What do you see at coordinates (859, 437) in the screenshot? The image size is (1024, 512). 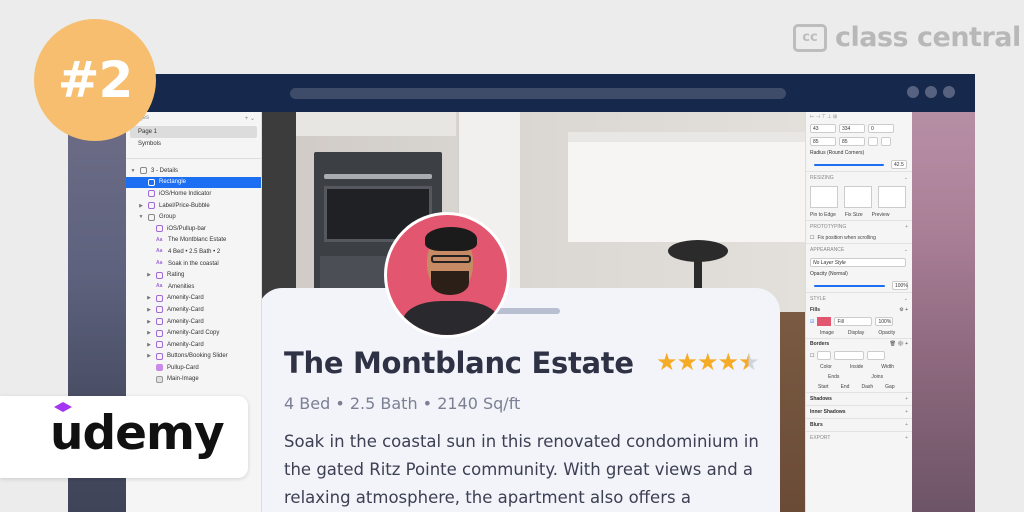 I see `export-section: EXPORT +` at bounding box center [859, 437].